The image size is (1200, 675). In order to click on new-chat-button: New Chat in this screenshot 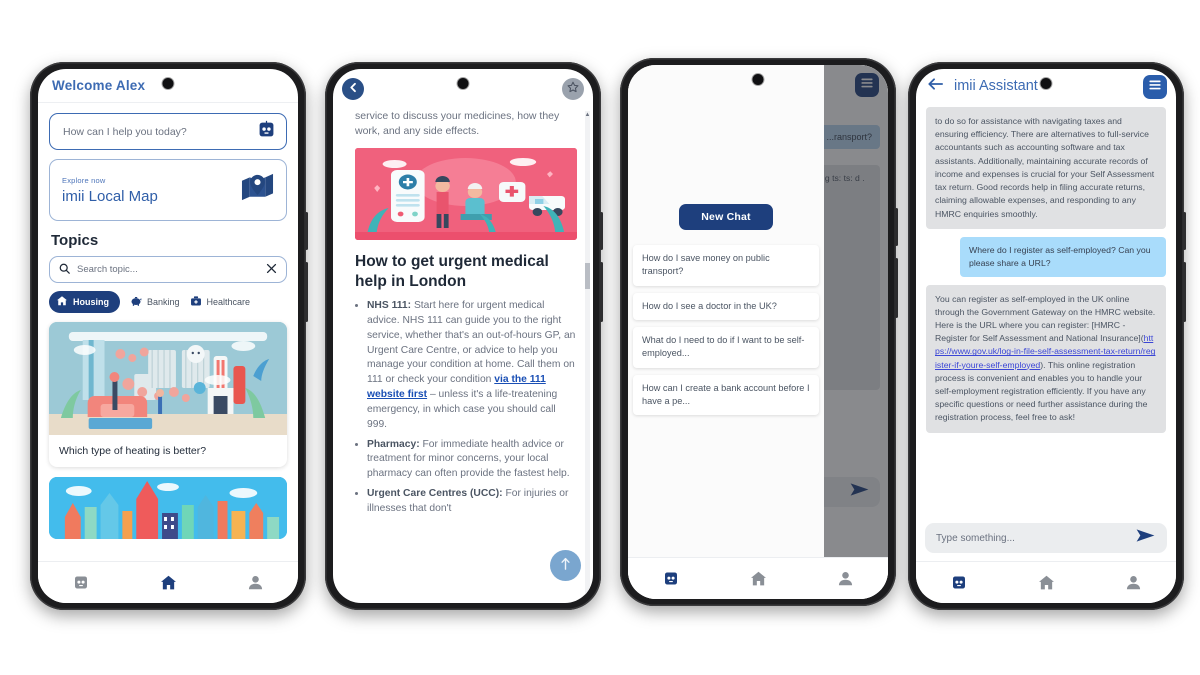, I will do `click(726, 217)`.